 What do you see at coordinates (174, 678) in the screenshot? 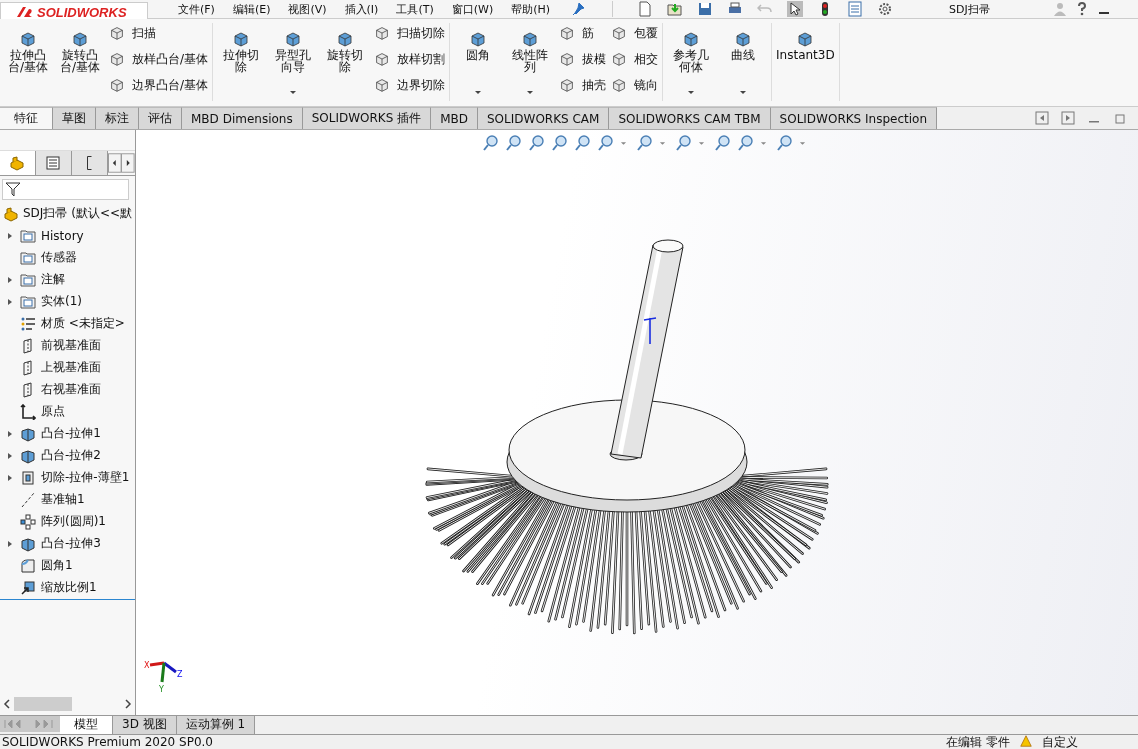
I see `axis-triad-drawing: X Y Z` at bounding box center [174, 678].